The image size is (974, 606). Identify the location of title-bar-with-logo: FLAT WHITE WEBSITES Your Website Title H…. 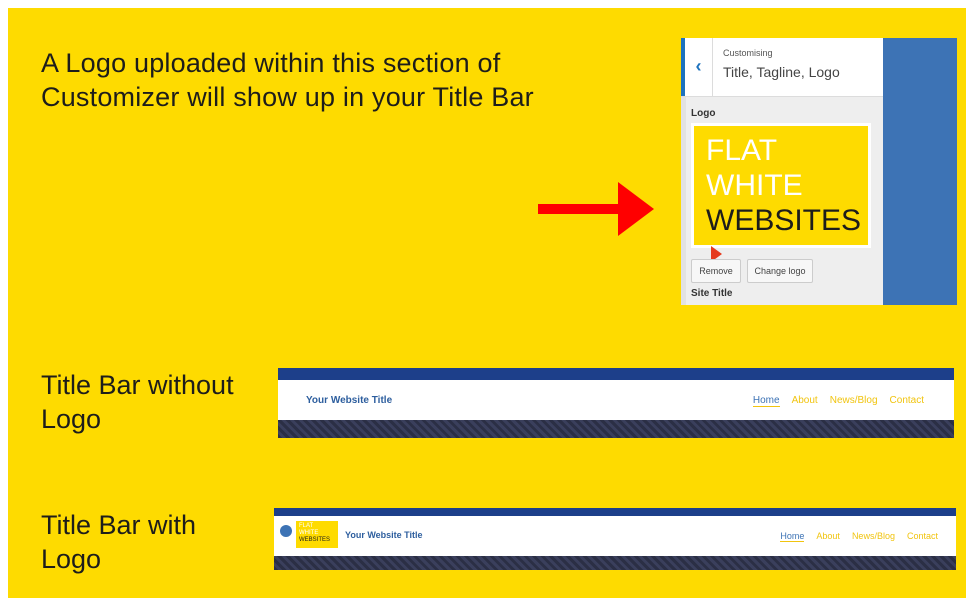
(615, 539).